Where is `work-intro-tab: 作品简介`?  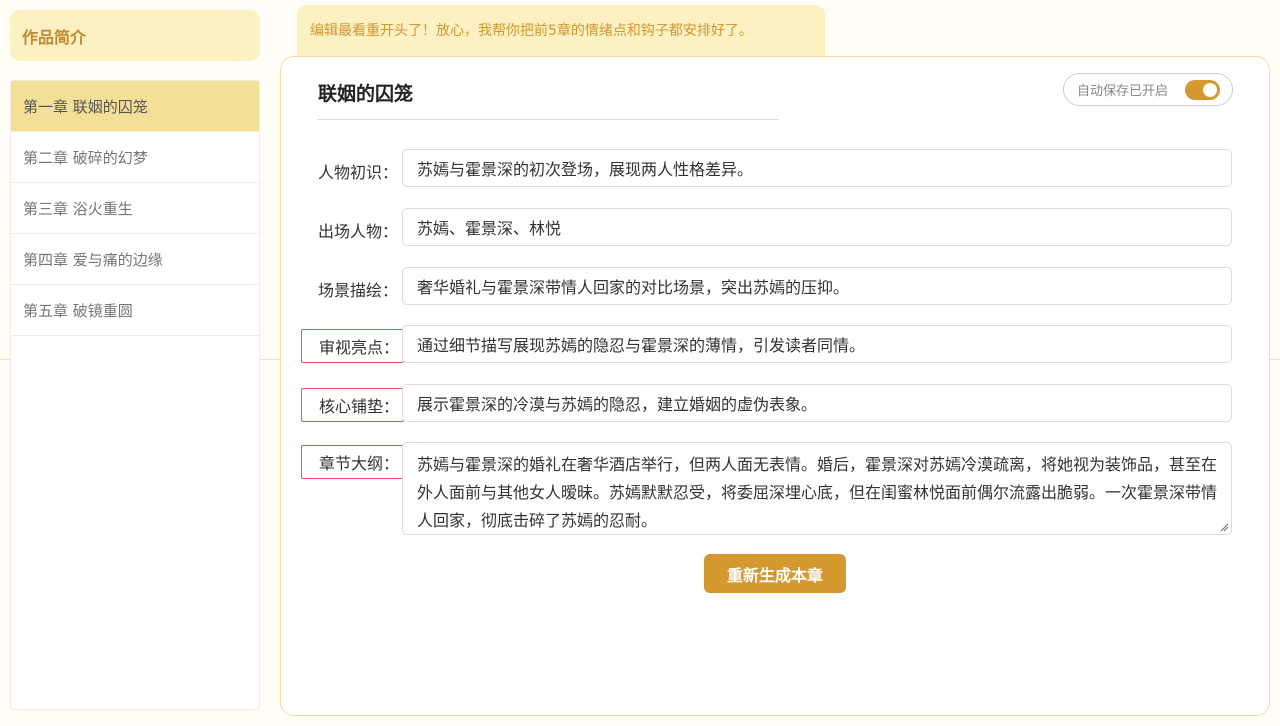
work-intro-tab: 作品简介 is located at coordinates (135, 35).